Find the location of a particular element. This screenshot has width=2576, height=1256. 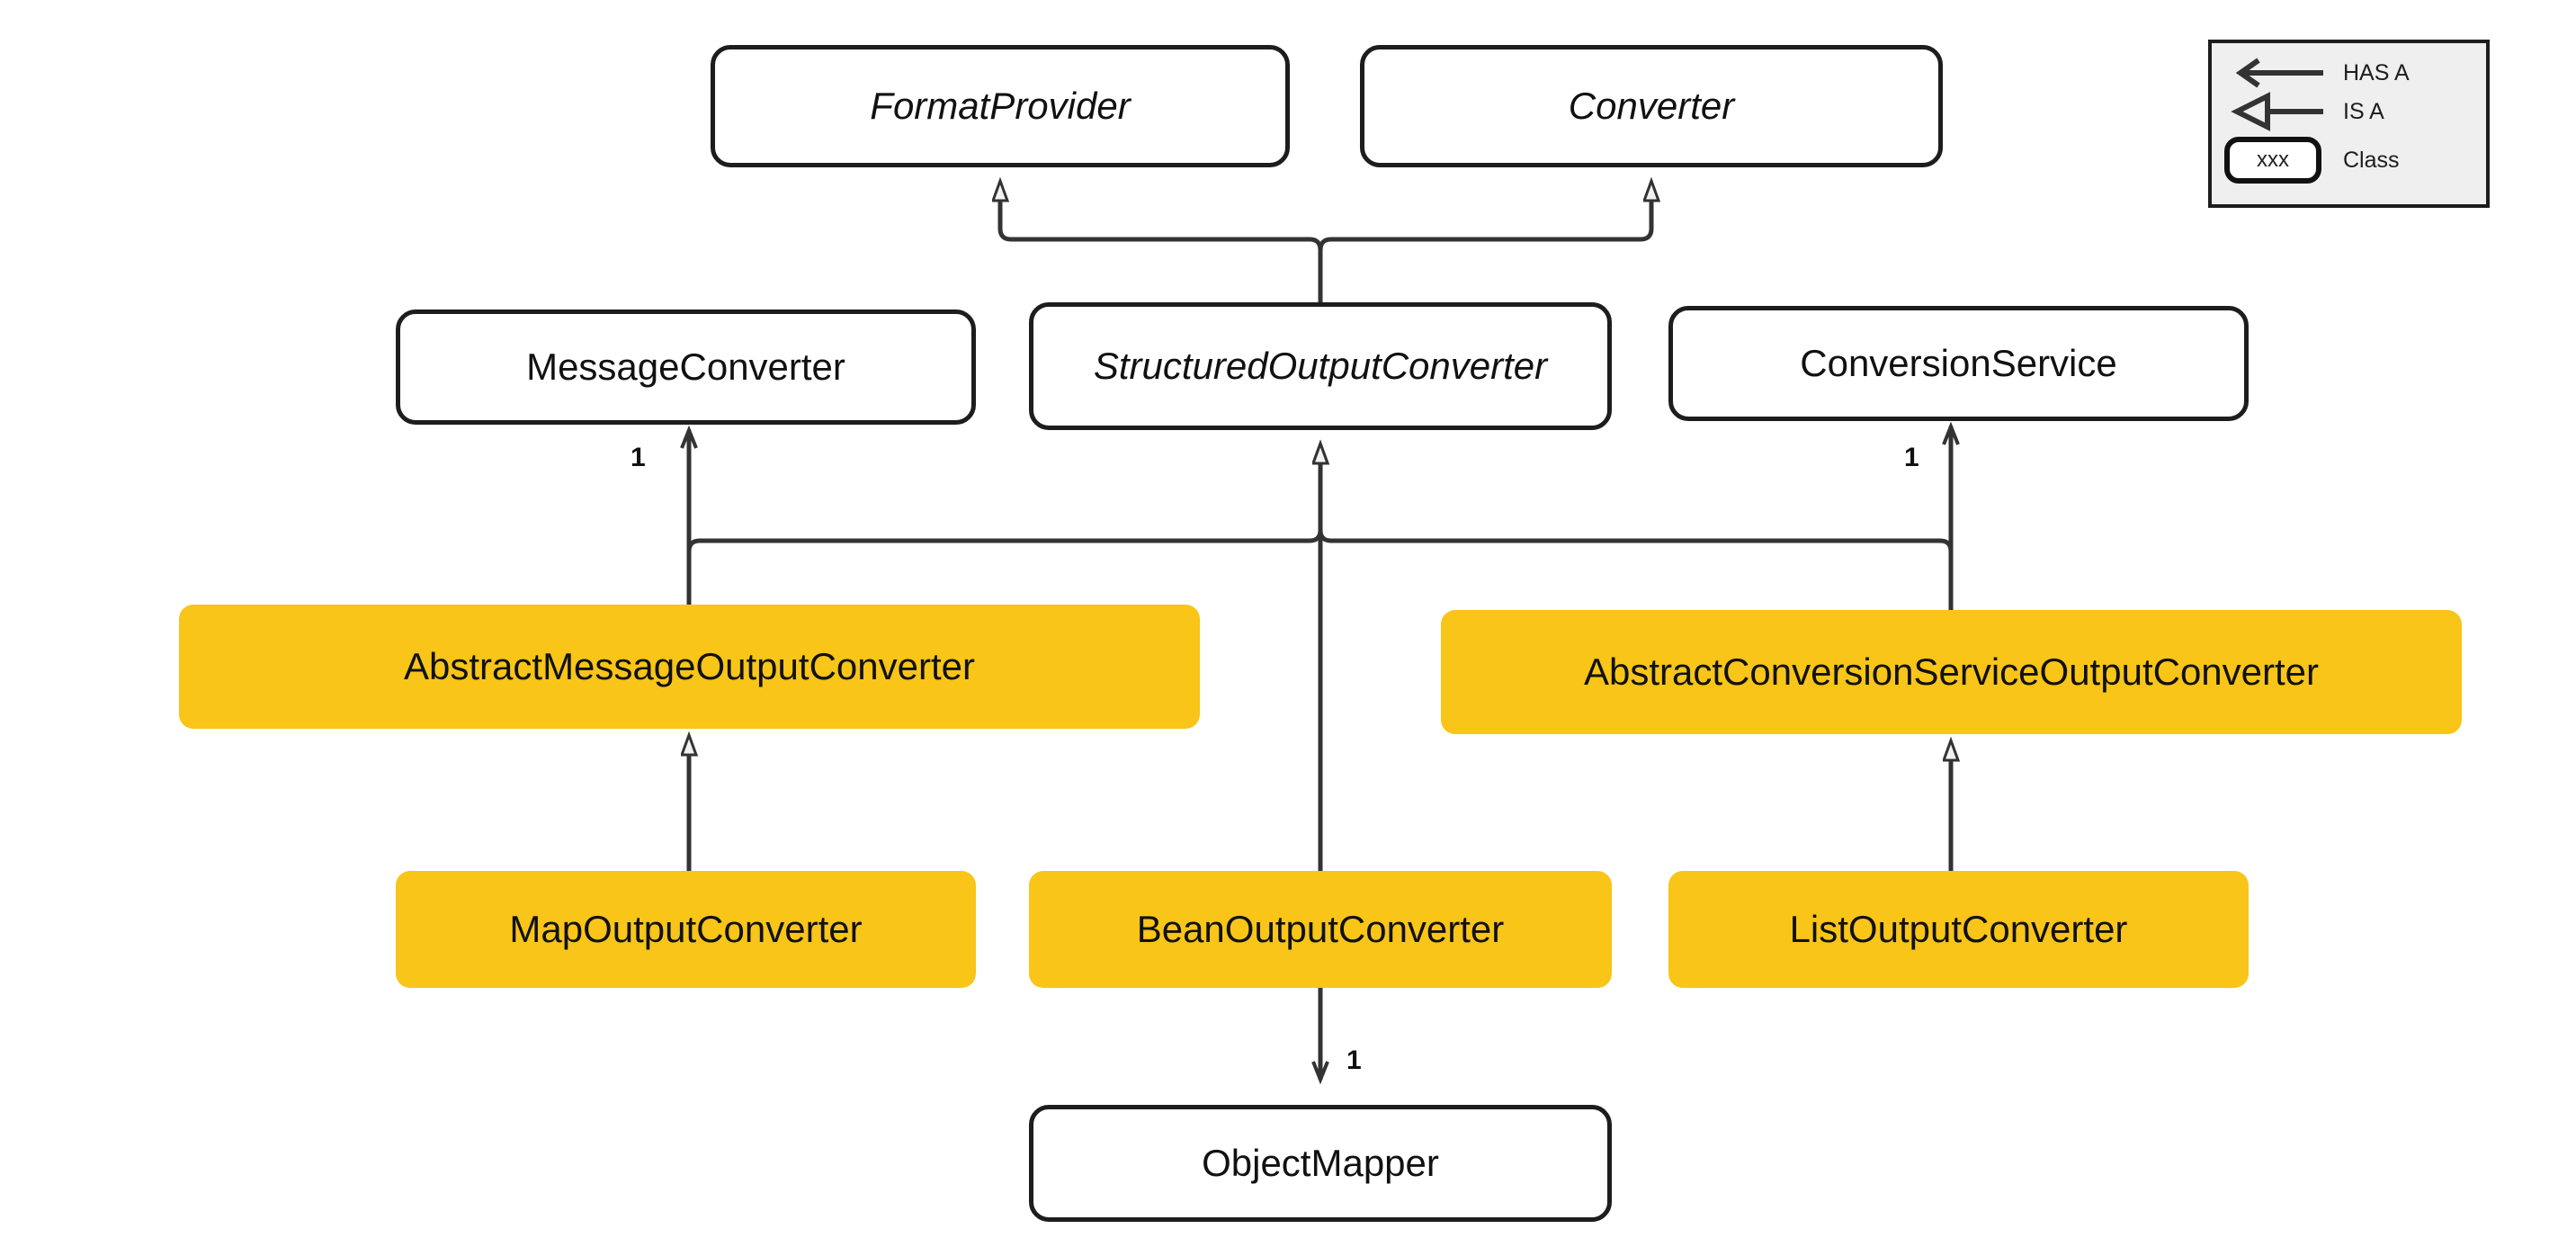

connector-soc-to-formatprovider-and-converter is located at coordinates (1325, 251).